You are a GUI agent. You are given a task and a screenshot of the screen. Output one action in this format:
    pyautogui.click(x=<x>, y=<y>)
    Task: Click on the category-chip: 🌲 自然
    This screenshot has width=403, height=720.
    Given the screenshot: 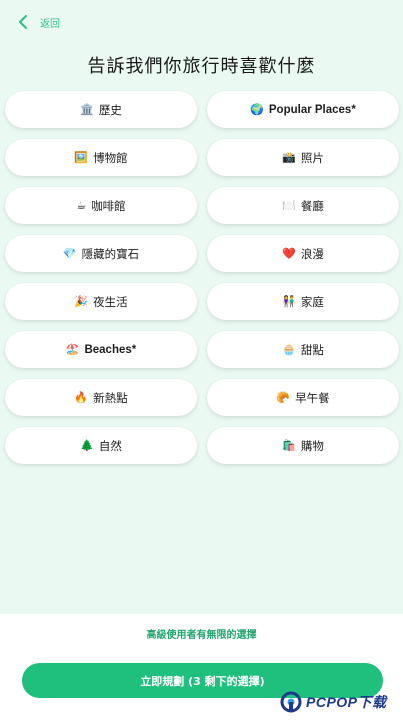 What is the action you would take?
    pyautogui.click(x=101, y=445)
    